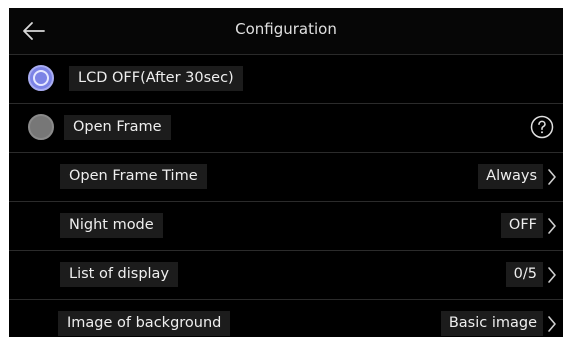 This screenshot has width=572, height=337. I want to click on header-bar: Configuration, so click(286, 31).